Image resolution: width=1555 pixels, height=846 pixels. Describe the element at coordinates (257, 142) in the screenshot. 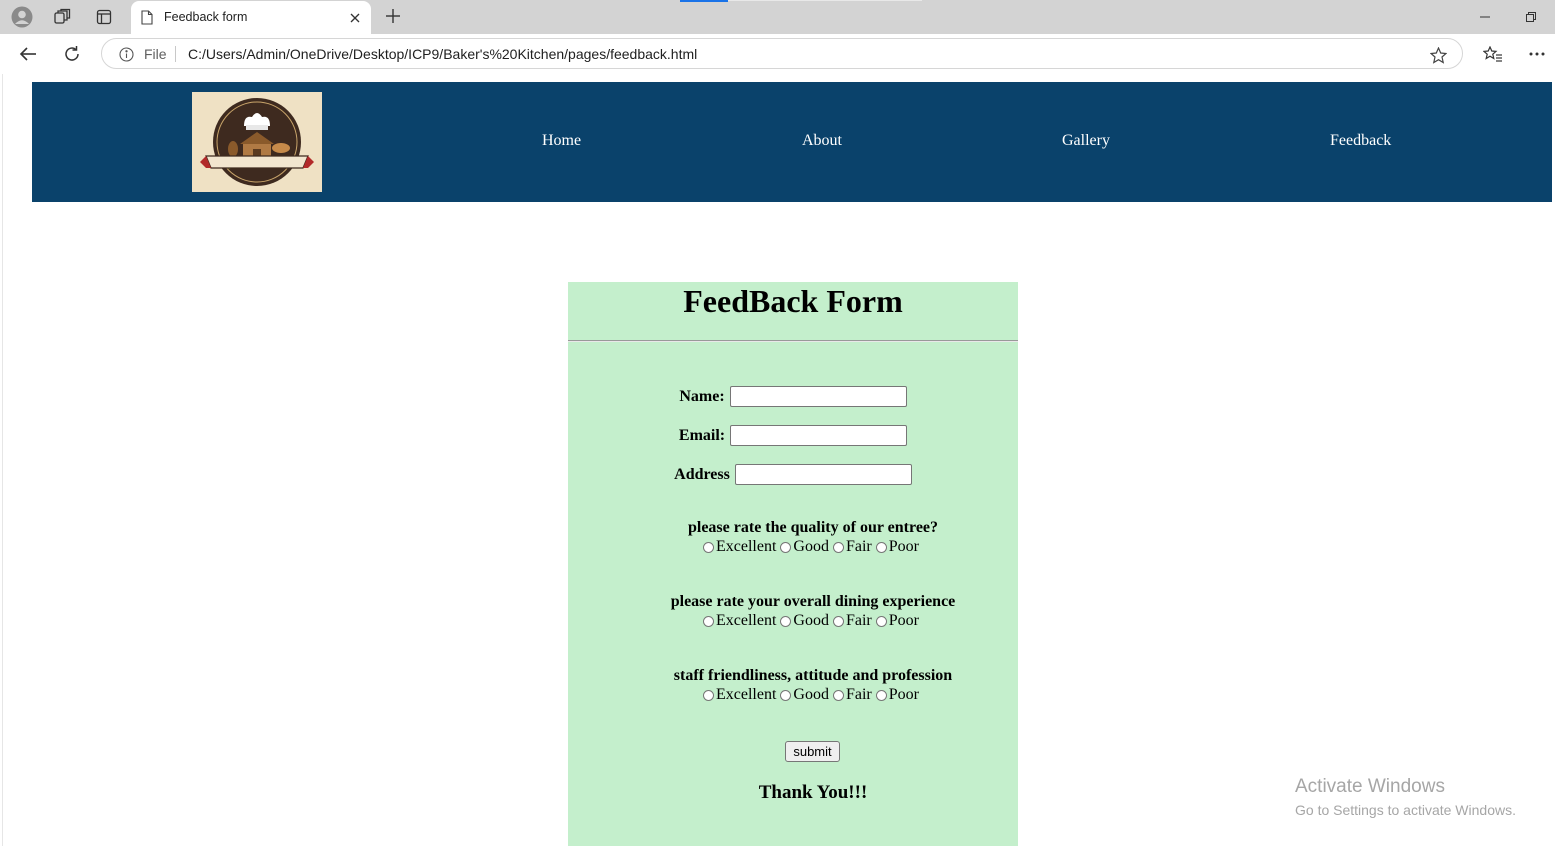

I see `bakers-kitchen-logo` at that location.